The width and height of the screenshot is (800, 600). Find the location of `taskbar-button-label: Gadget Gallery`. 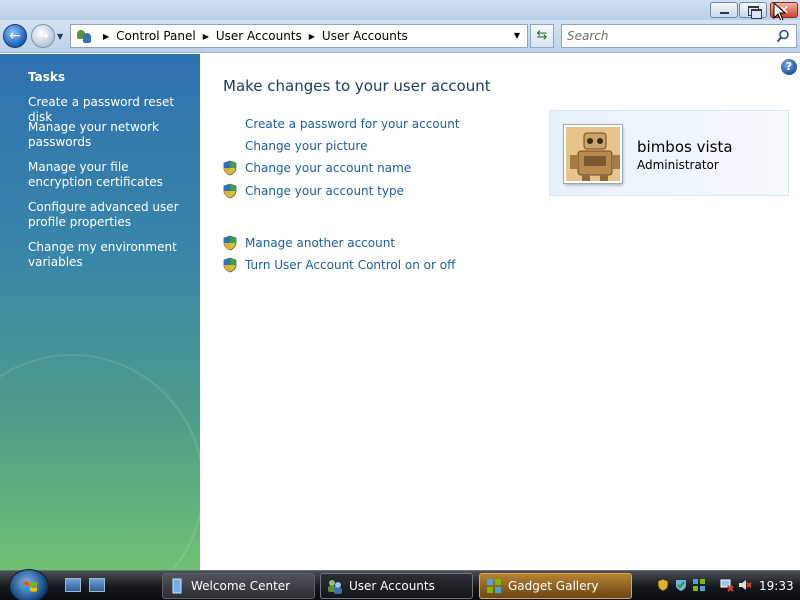

taskbar-button-label: Gadget Gallery is located at coordinates (553, 586).